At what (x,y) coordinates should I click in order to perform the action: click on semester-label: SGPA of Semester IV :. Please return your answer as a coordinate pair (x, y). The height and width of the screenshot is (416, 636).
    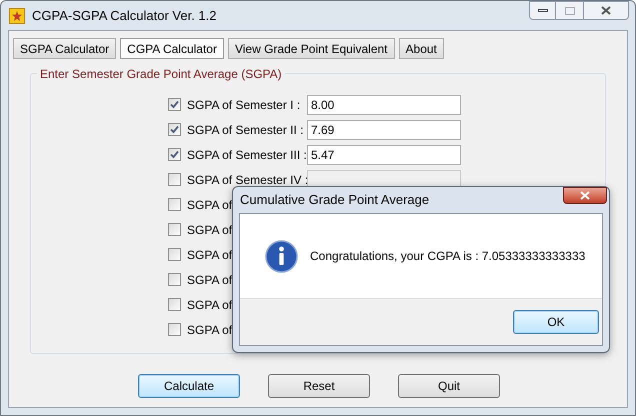
    Looking at the image, I should click on (247, 180).